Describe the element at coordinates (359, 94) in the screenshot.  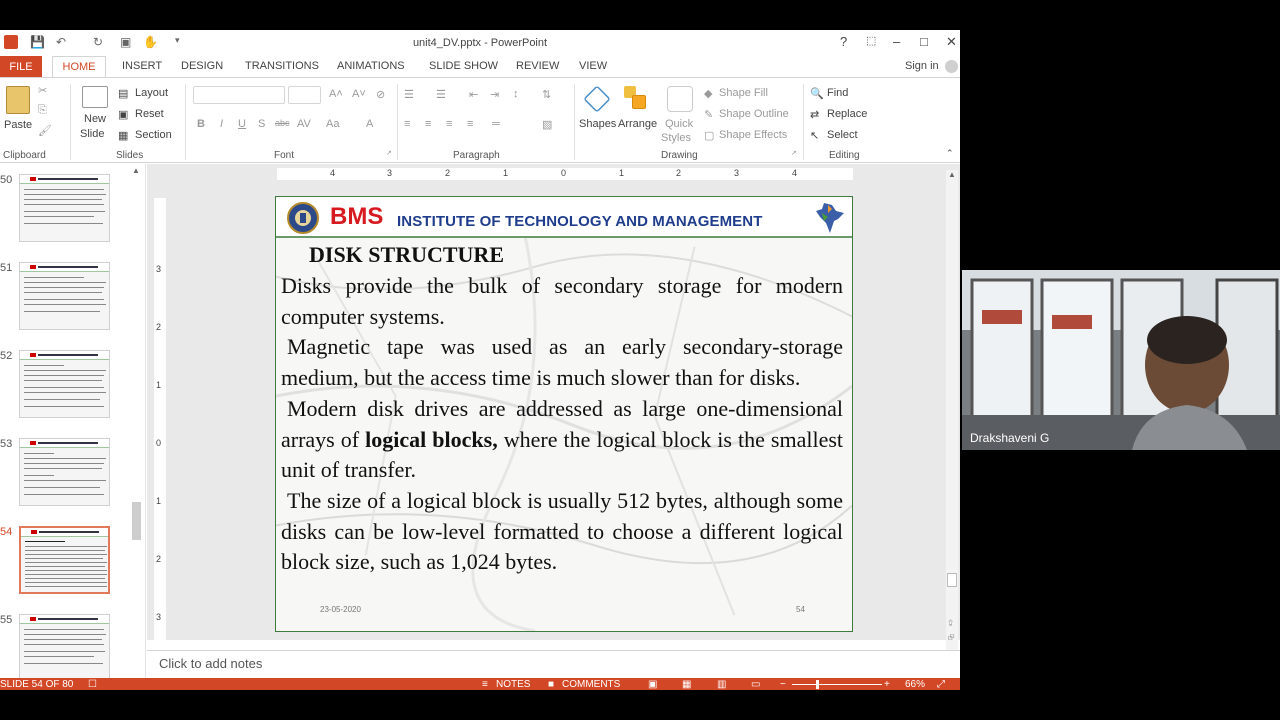
I see `shrink-font-icon: A˅` at that location.